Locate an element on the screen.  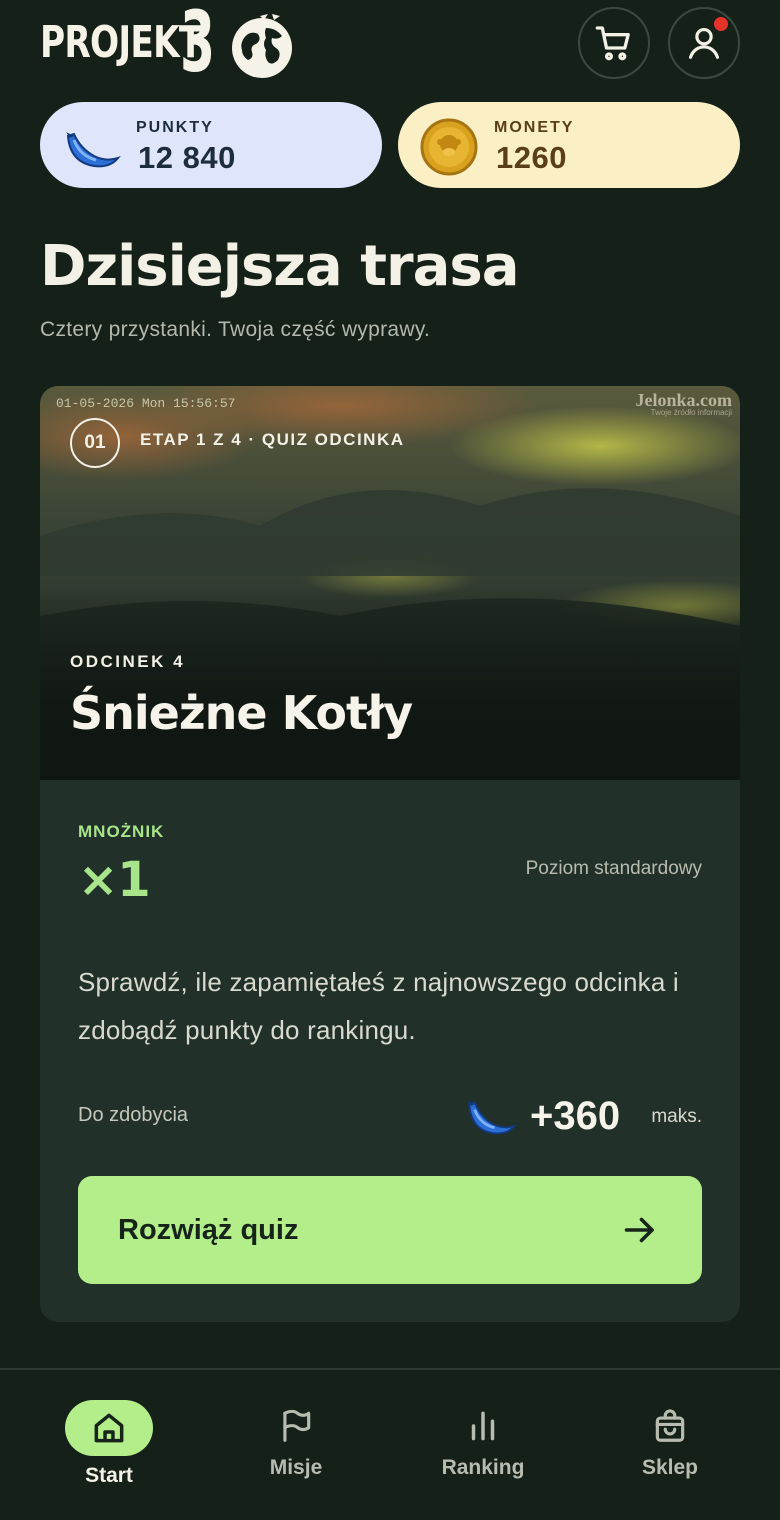
nav-item-ranking: Ranking is located at coordinates (483, 1445).